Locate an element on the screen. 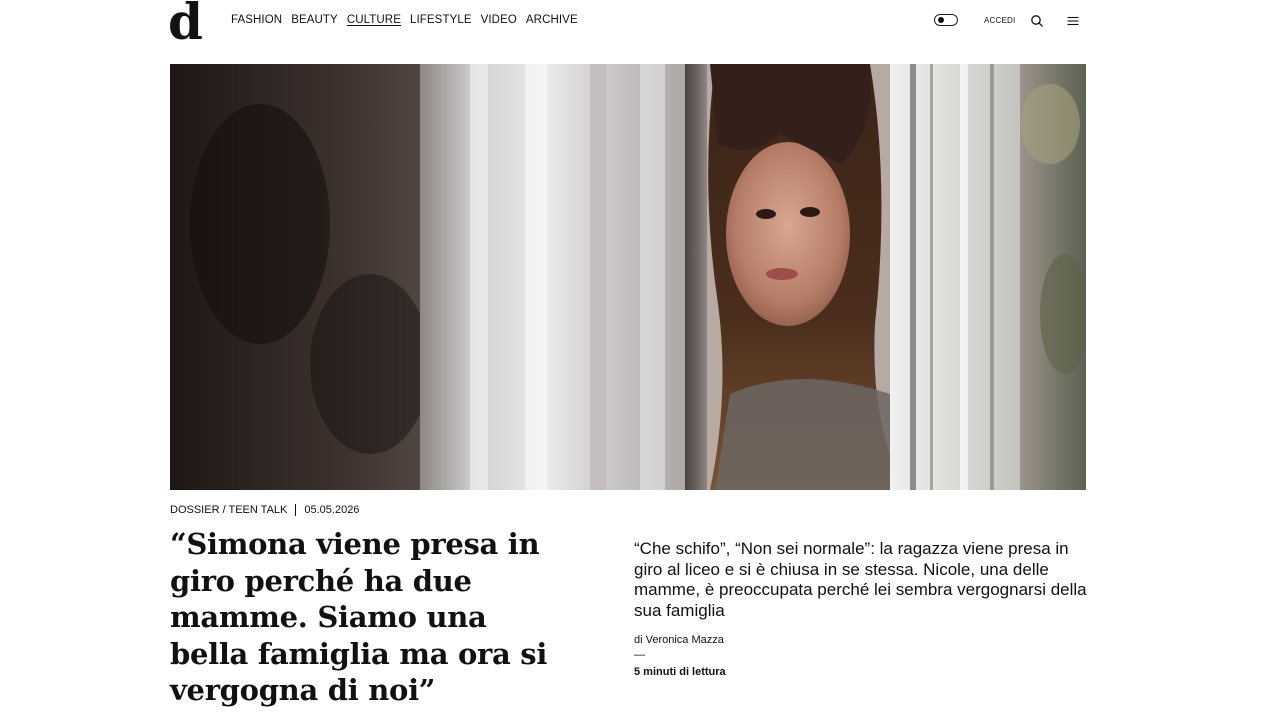 This screenshot has width=1280, height=720. article-byline: di Veronica Mazza is located at coordinates (679, 640).